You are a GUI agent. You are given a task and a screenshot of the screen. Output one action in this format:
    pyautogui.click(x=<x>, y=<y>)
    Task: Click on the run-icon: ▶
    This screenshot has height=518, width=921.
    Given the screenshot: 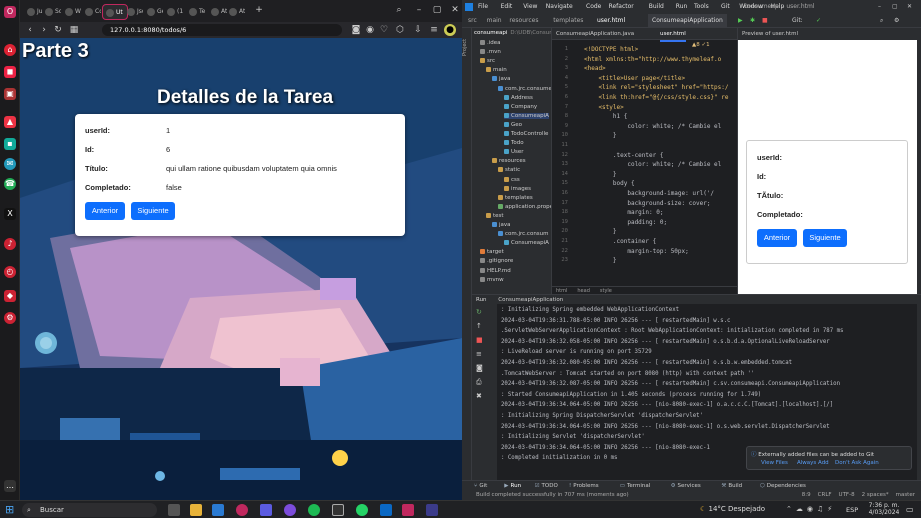 What is the action you would take?
    pyautogui.click(x=740, y=21)
    